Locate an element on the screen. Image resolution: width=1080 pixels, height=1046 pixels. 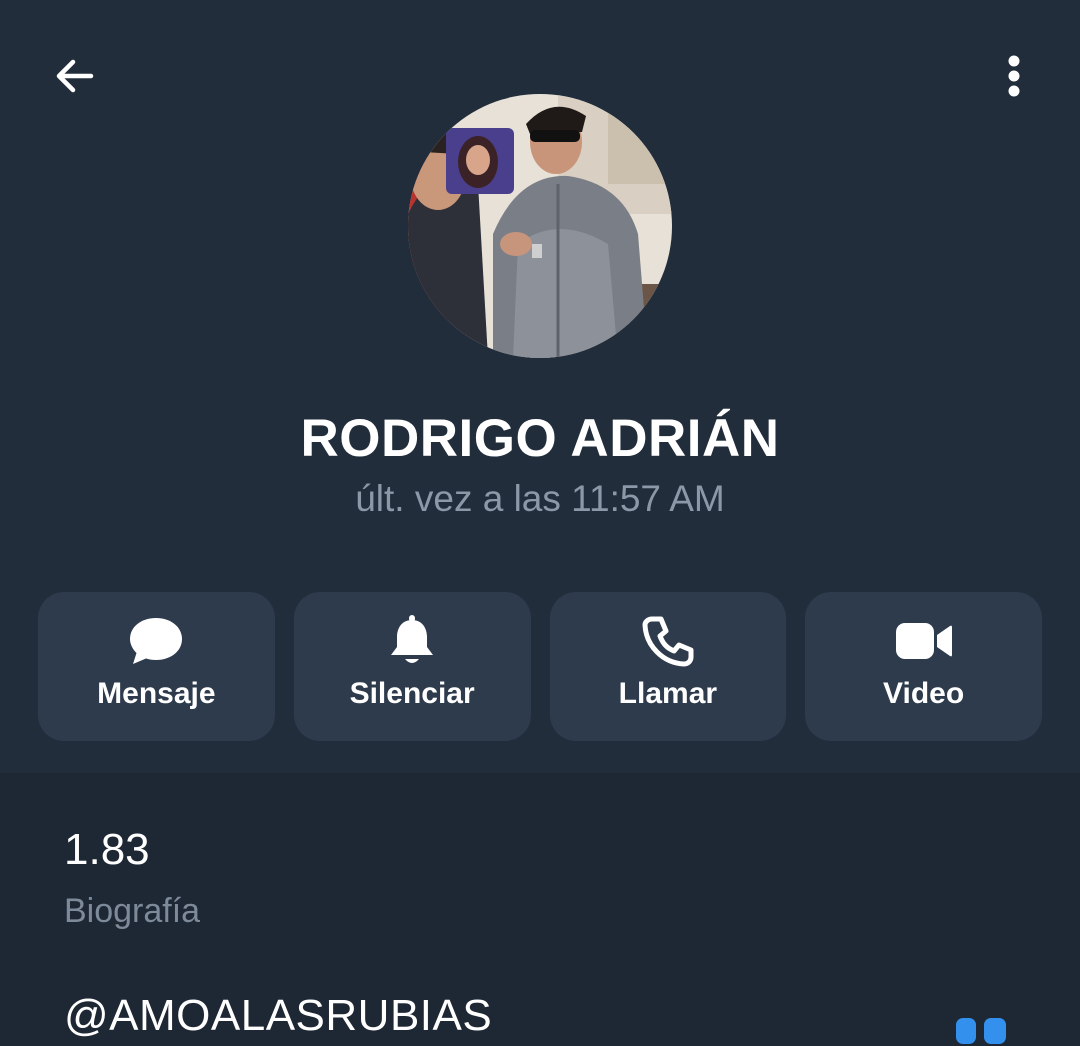
message-button-label: Mensaje is located at coordinates (156, 693).